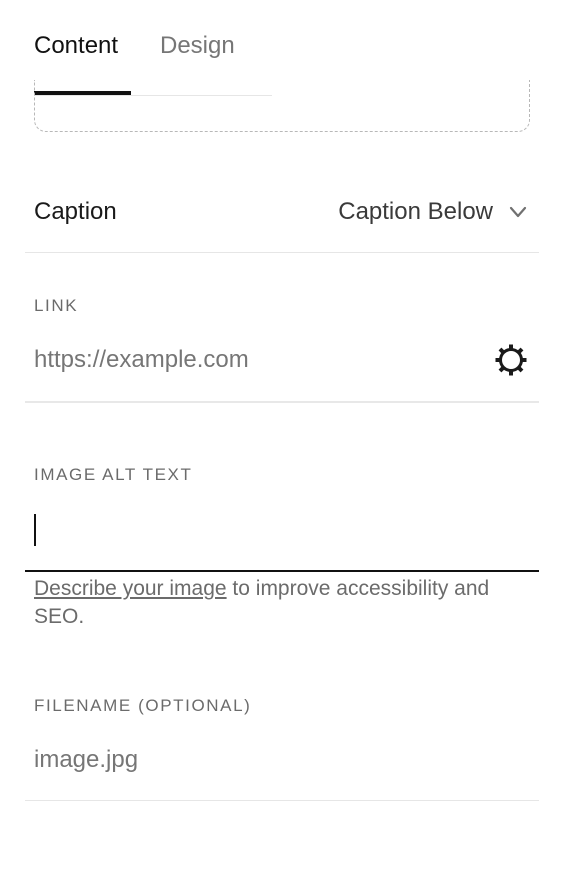  I want to click on tab-design: Design, so click(197, 46).